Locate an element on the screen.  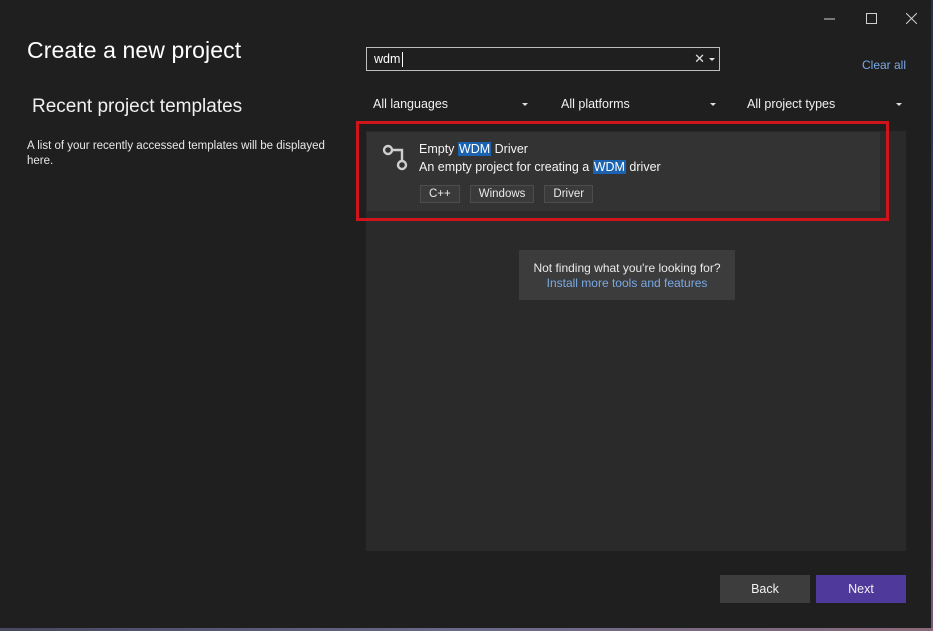
template-name: Empty WDM Driver is located at coordinates (473, 149).